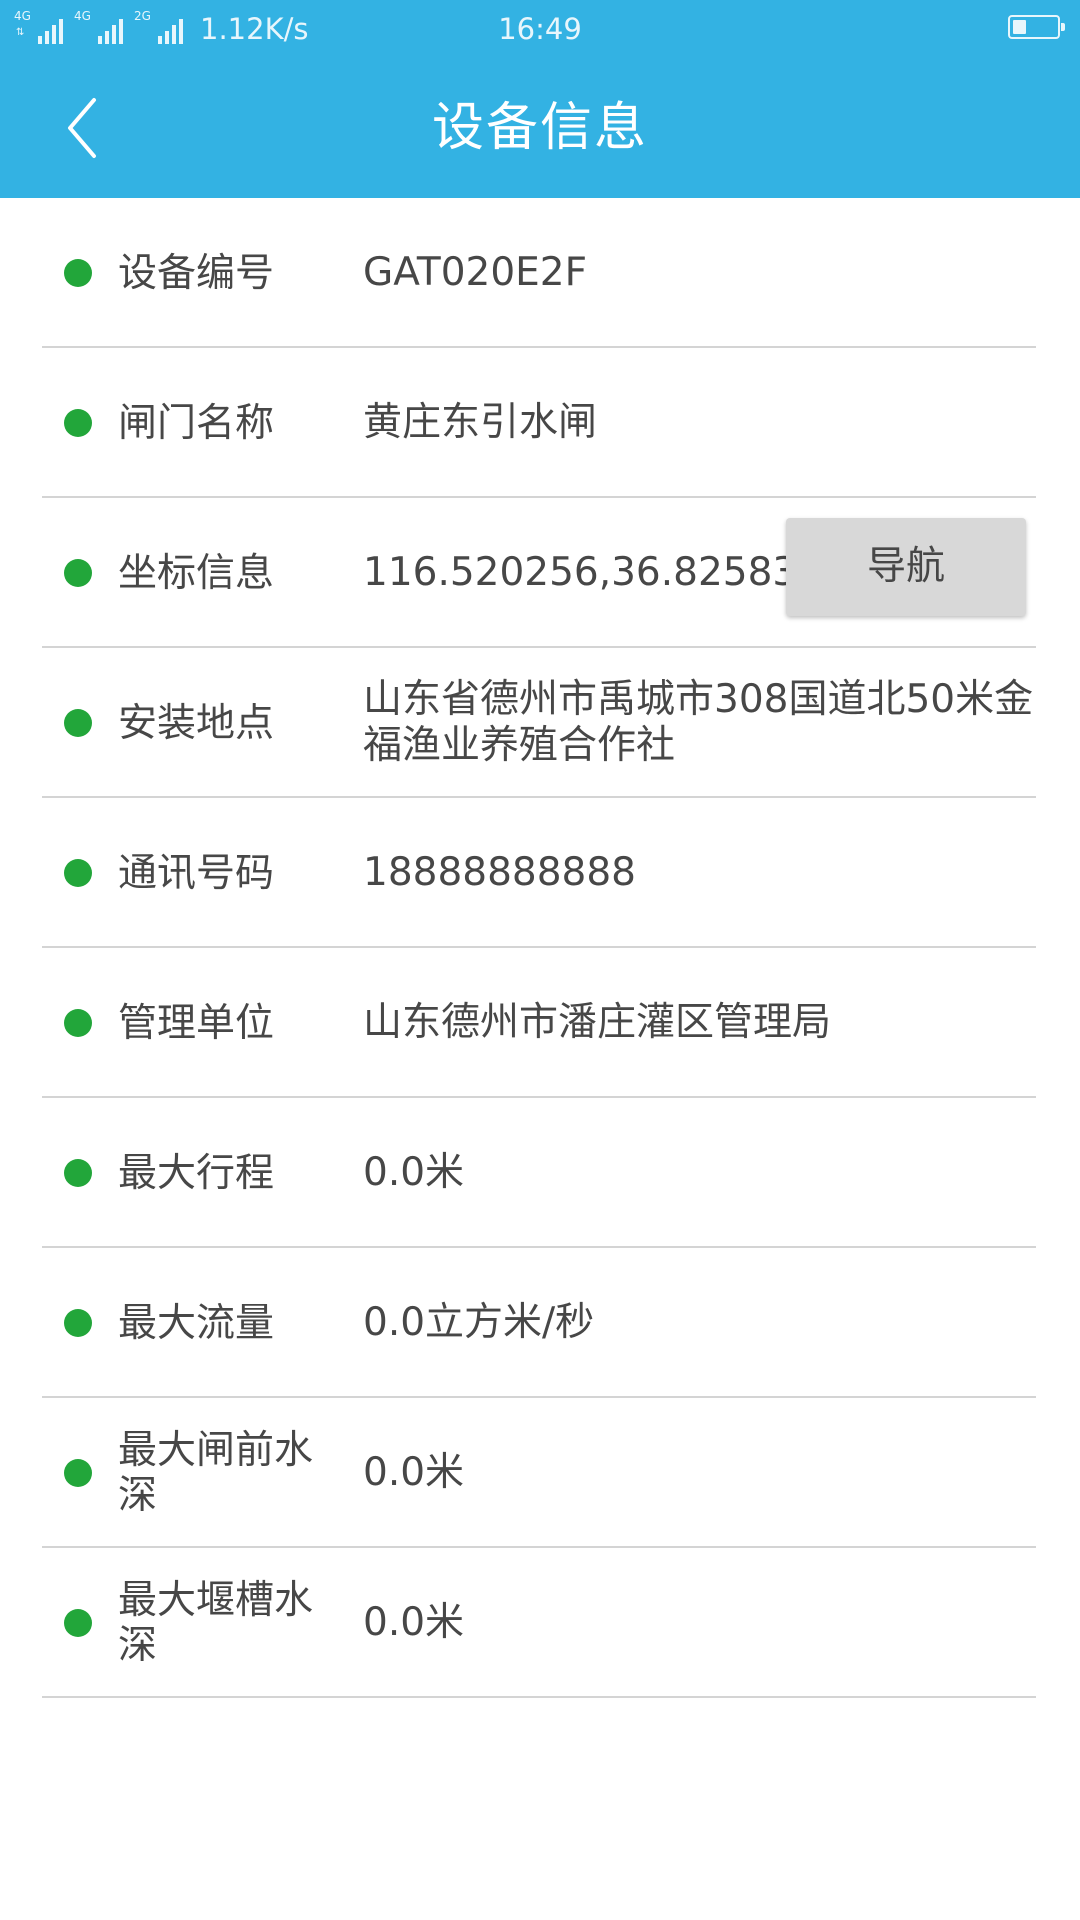 This screenshot has width=1080, height=1920. I want to click on status-left: 4G ⇅ 4G 2G 1.12K/s, so click(161, 29).